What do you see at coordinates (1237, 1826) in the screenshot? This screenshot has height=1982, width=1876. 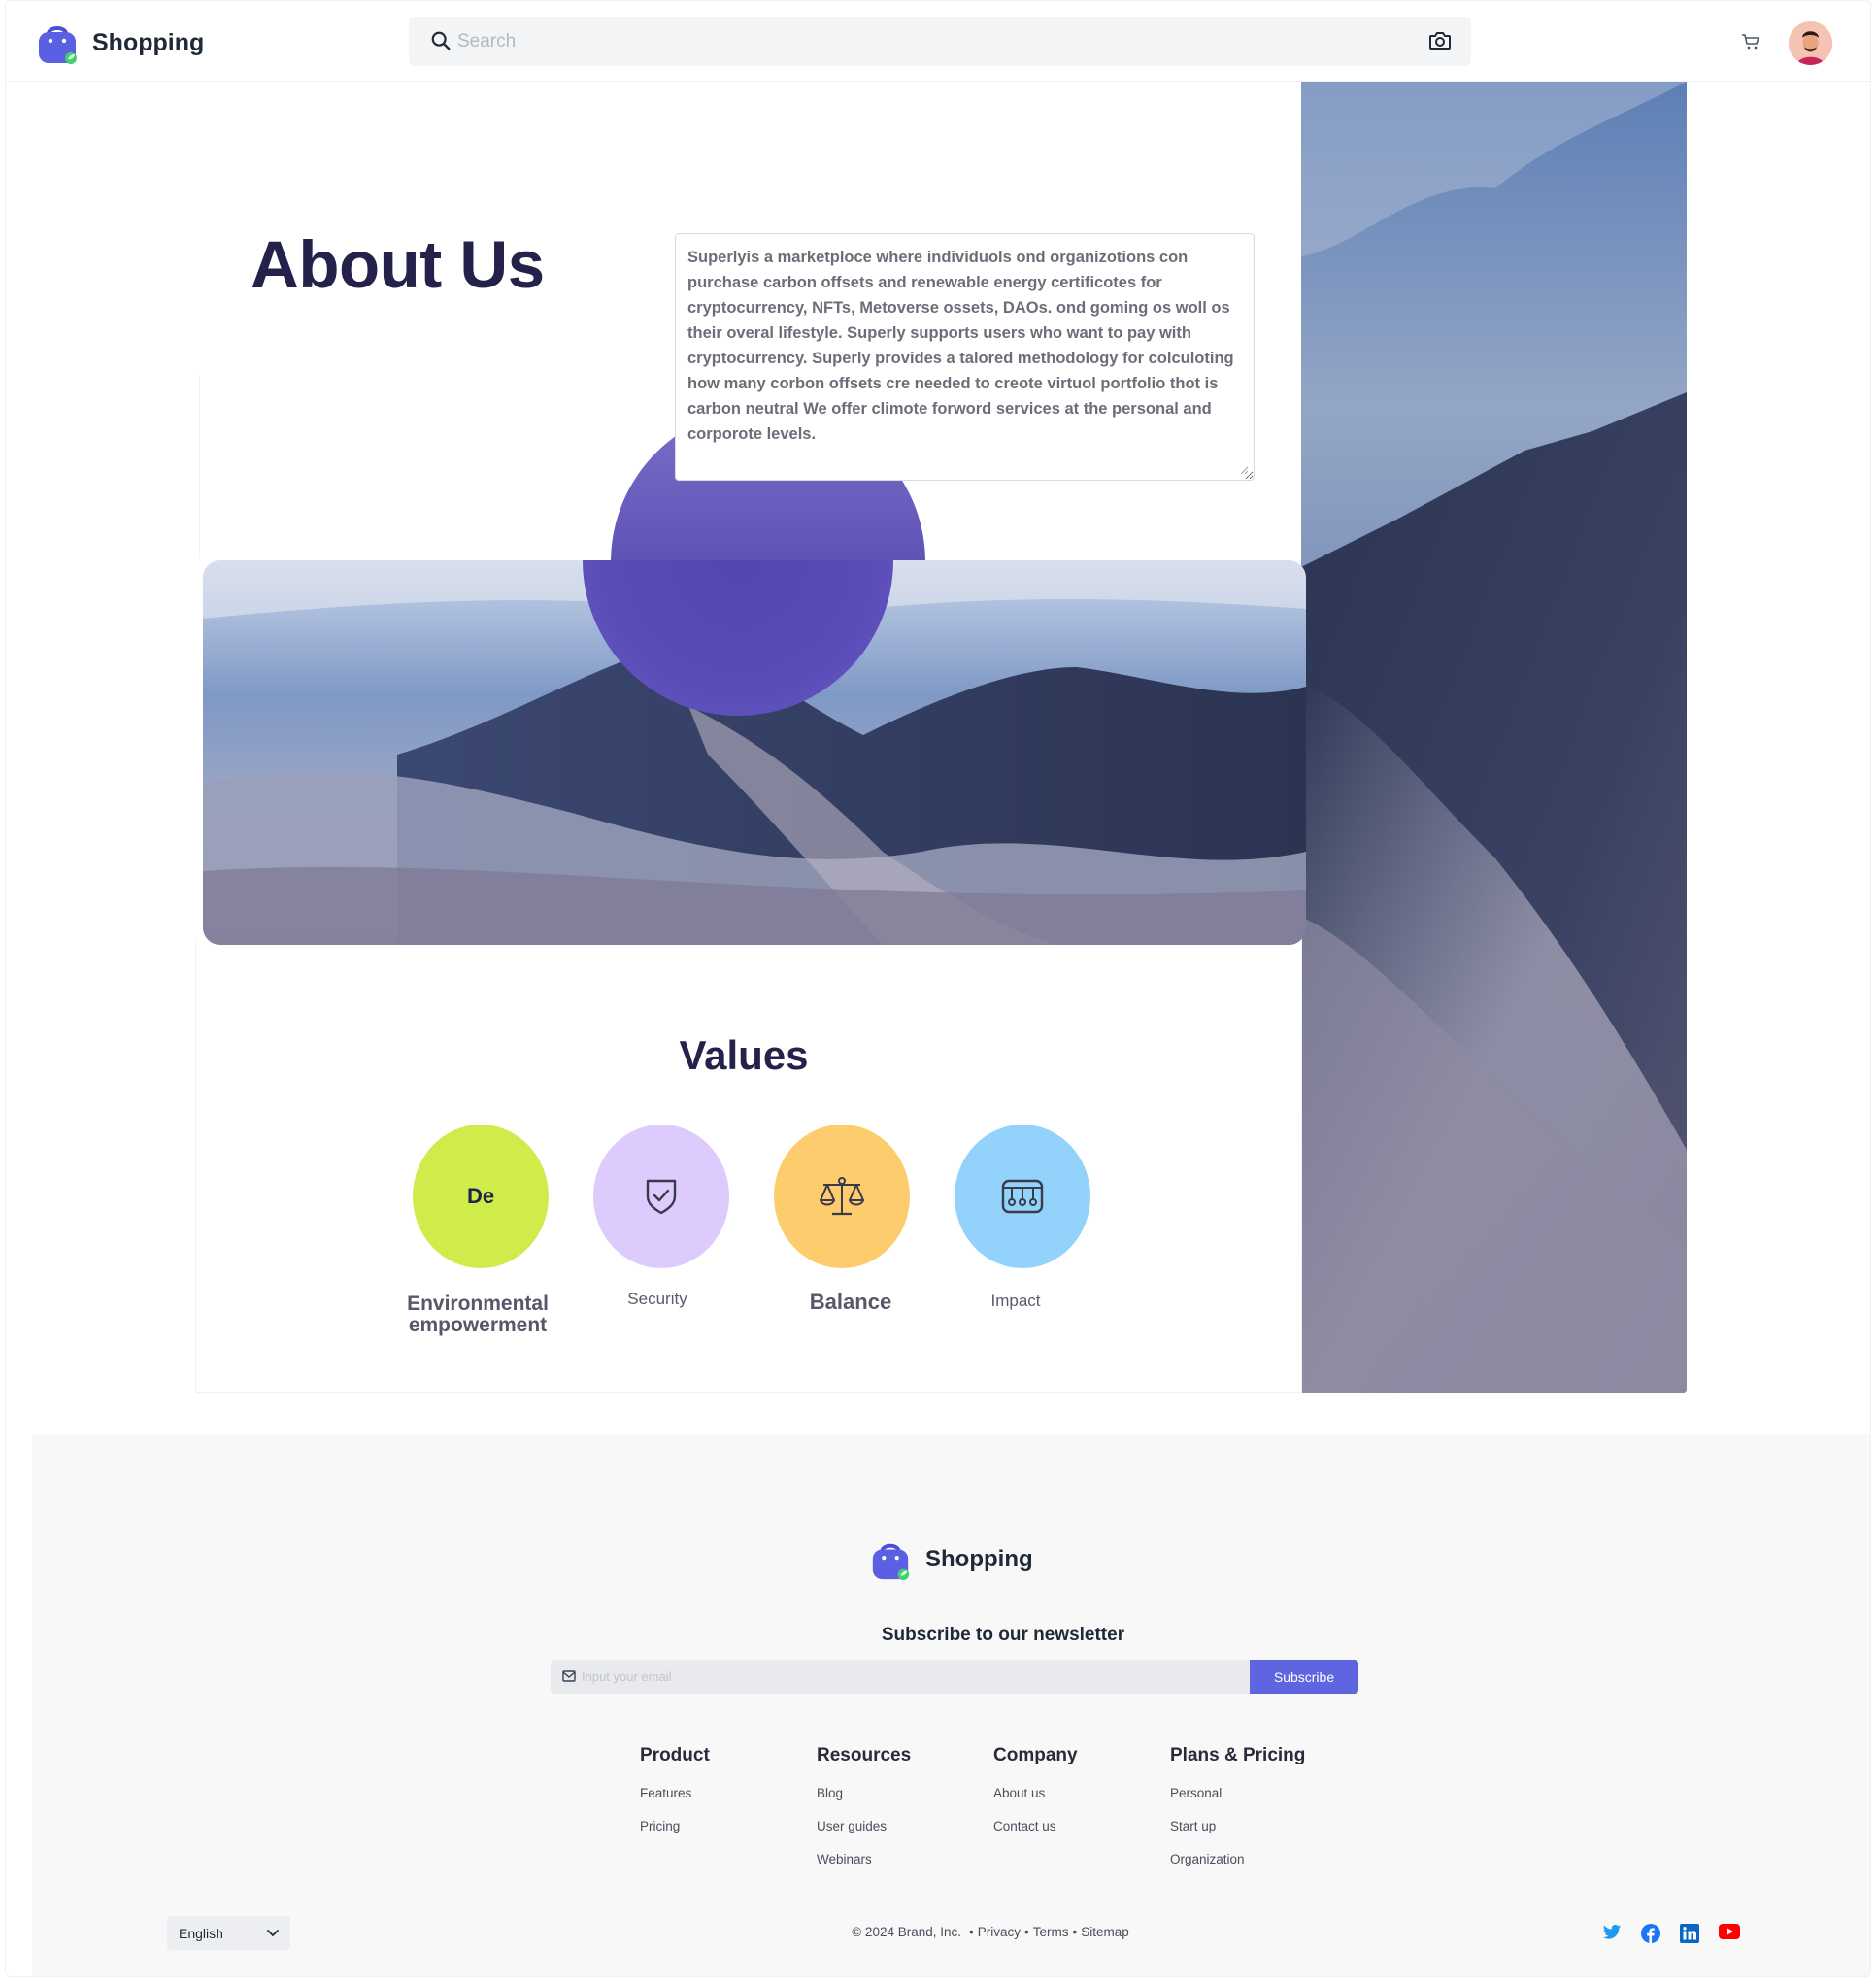 I see `footer-link-start-up: Start up` at bounding box center [1237, 1826].